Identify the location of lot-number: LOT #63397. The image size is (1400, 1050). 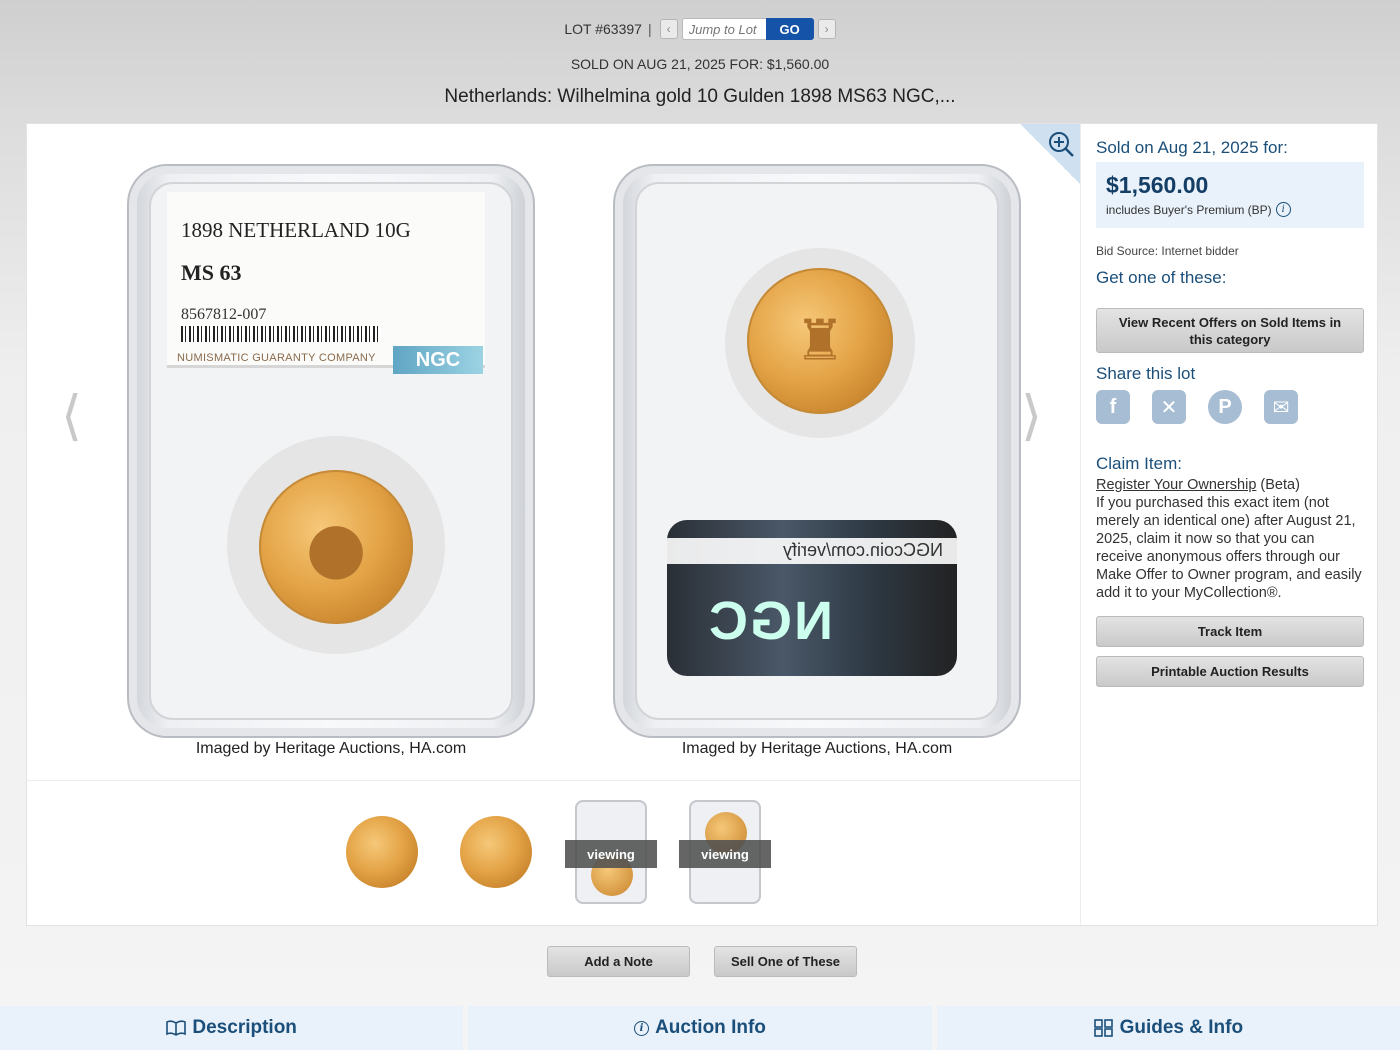
(603, 29).